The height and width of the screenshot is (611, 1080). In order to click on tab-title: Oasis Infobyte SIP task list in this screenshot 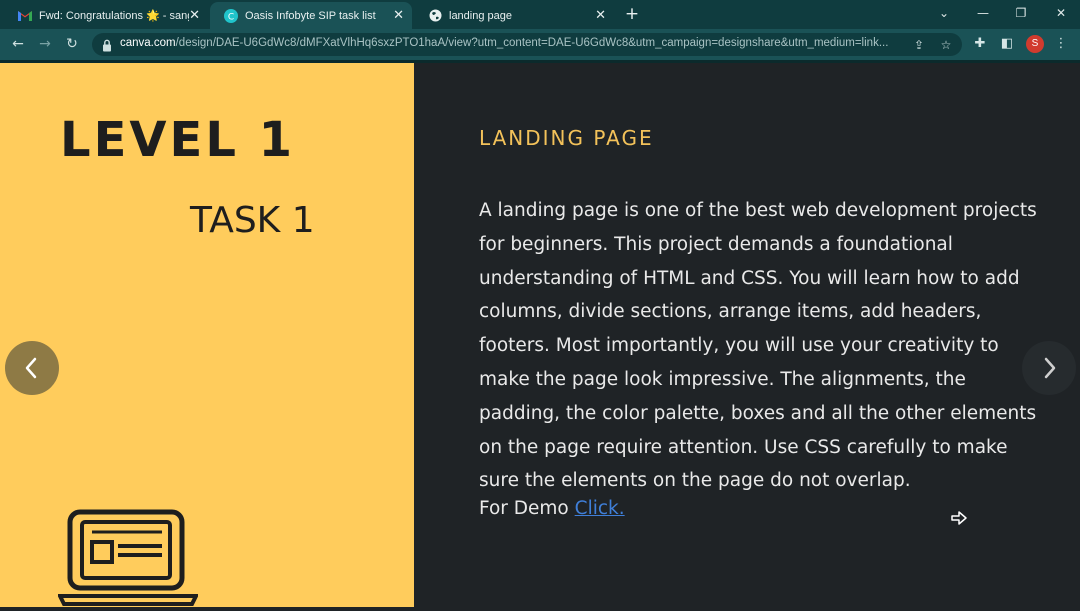, I will do `click(310, 15)`.